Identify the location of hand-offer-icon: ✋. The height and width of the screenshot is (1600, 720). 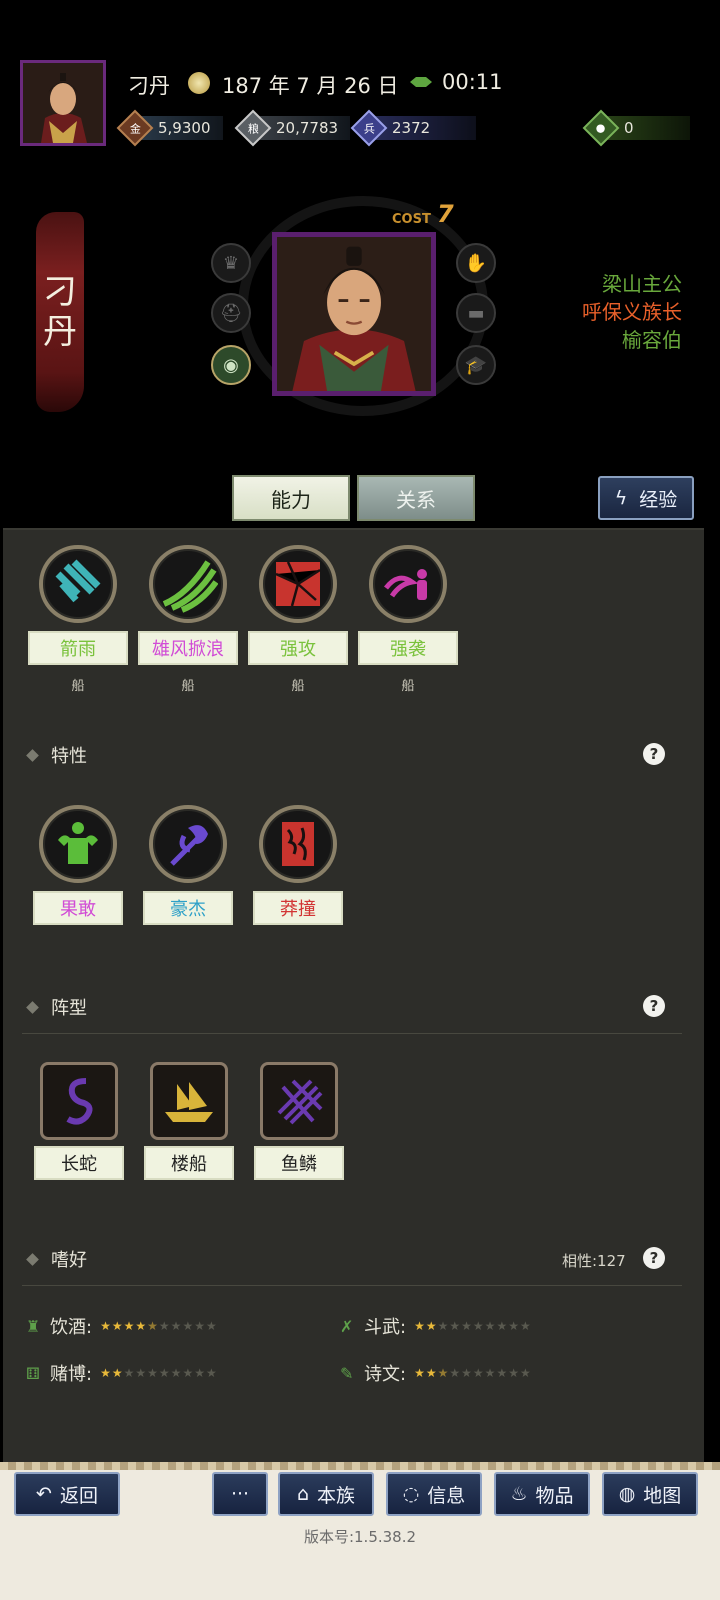
(476, 263).